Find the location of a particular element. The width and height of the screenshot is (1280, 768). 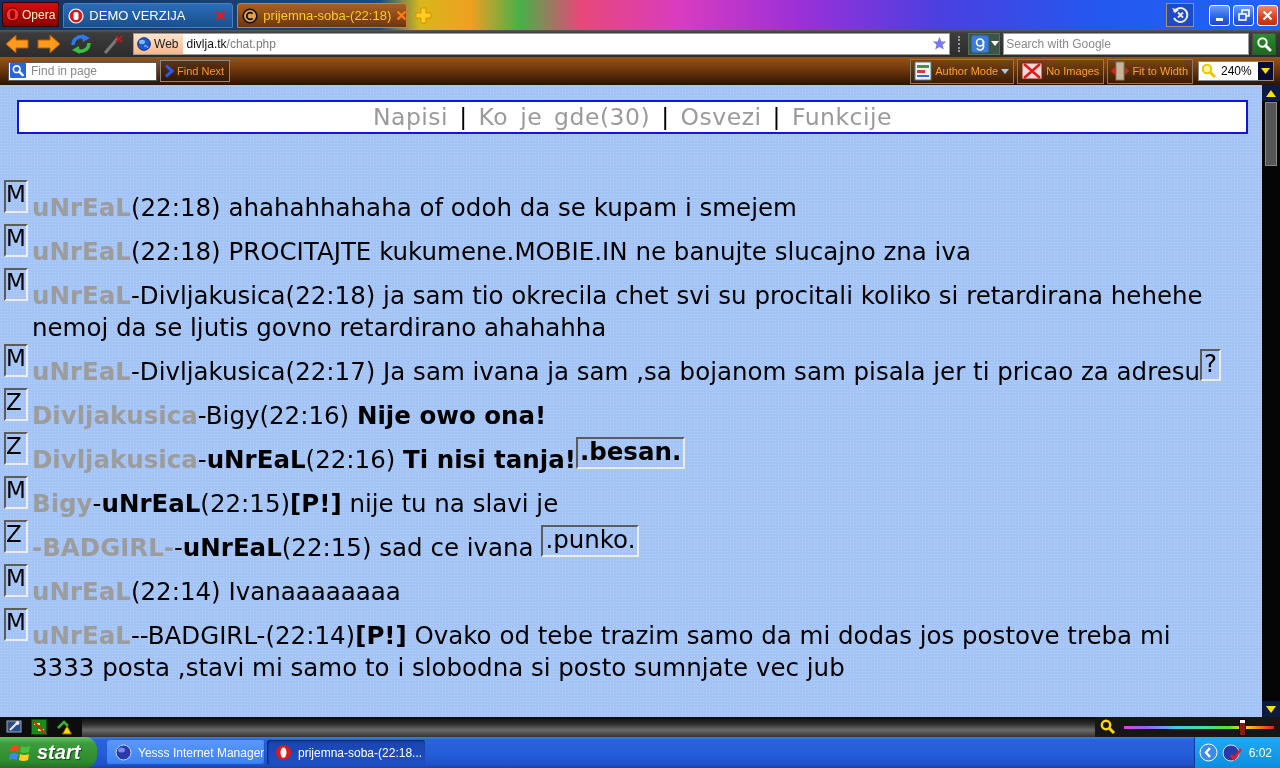

undo-close-button is located at coordinates (1180, 15).